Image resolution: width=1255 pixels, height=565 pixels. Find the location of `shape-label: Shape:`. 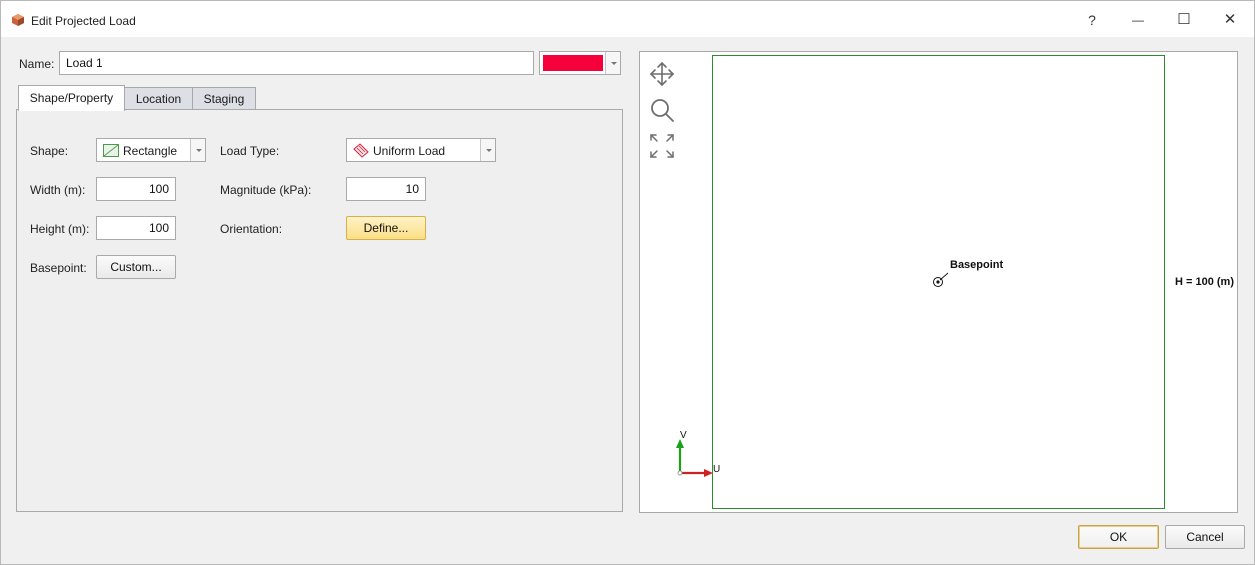

shape-label: Shape: is located at coordinates (49, 151).